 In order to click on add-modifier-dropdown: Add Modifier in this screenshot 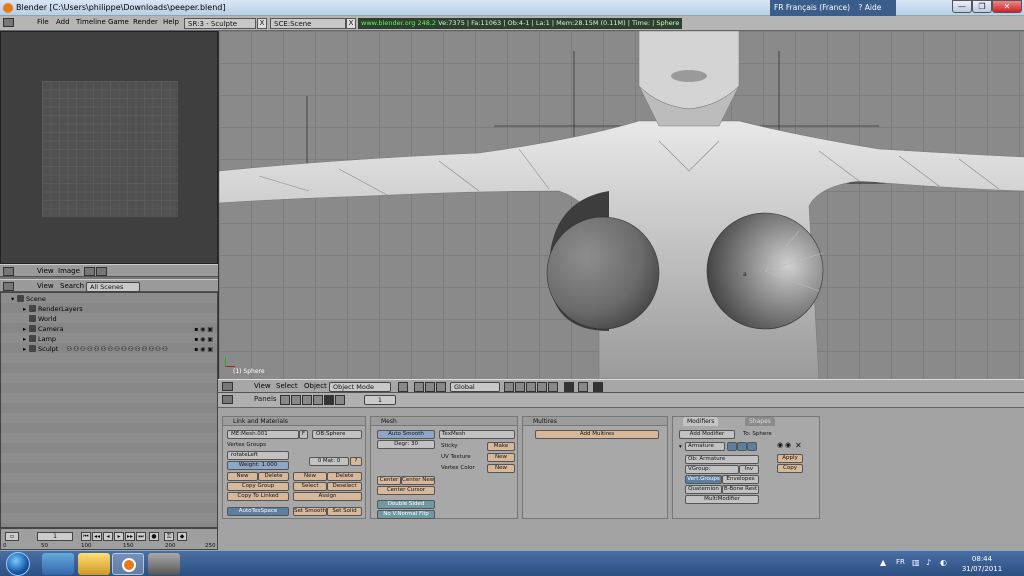, I will do `click(707, 434)`.